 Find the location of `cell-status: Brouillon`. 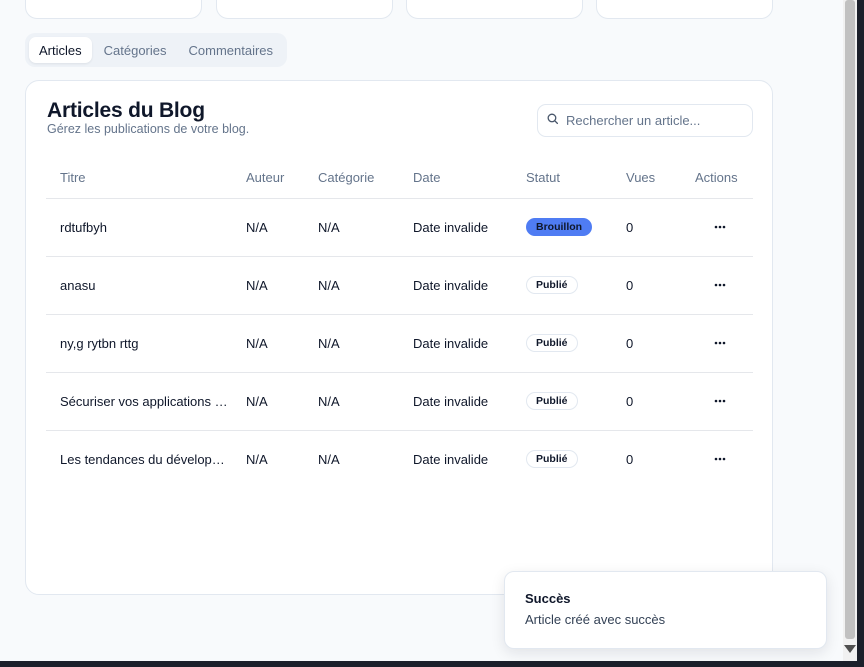

cell-status: Brouillon is located at coordinates (562, 227).